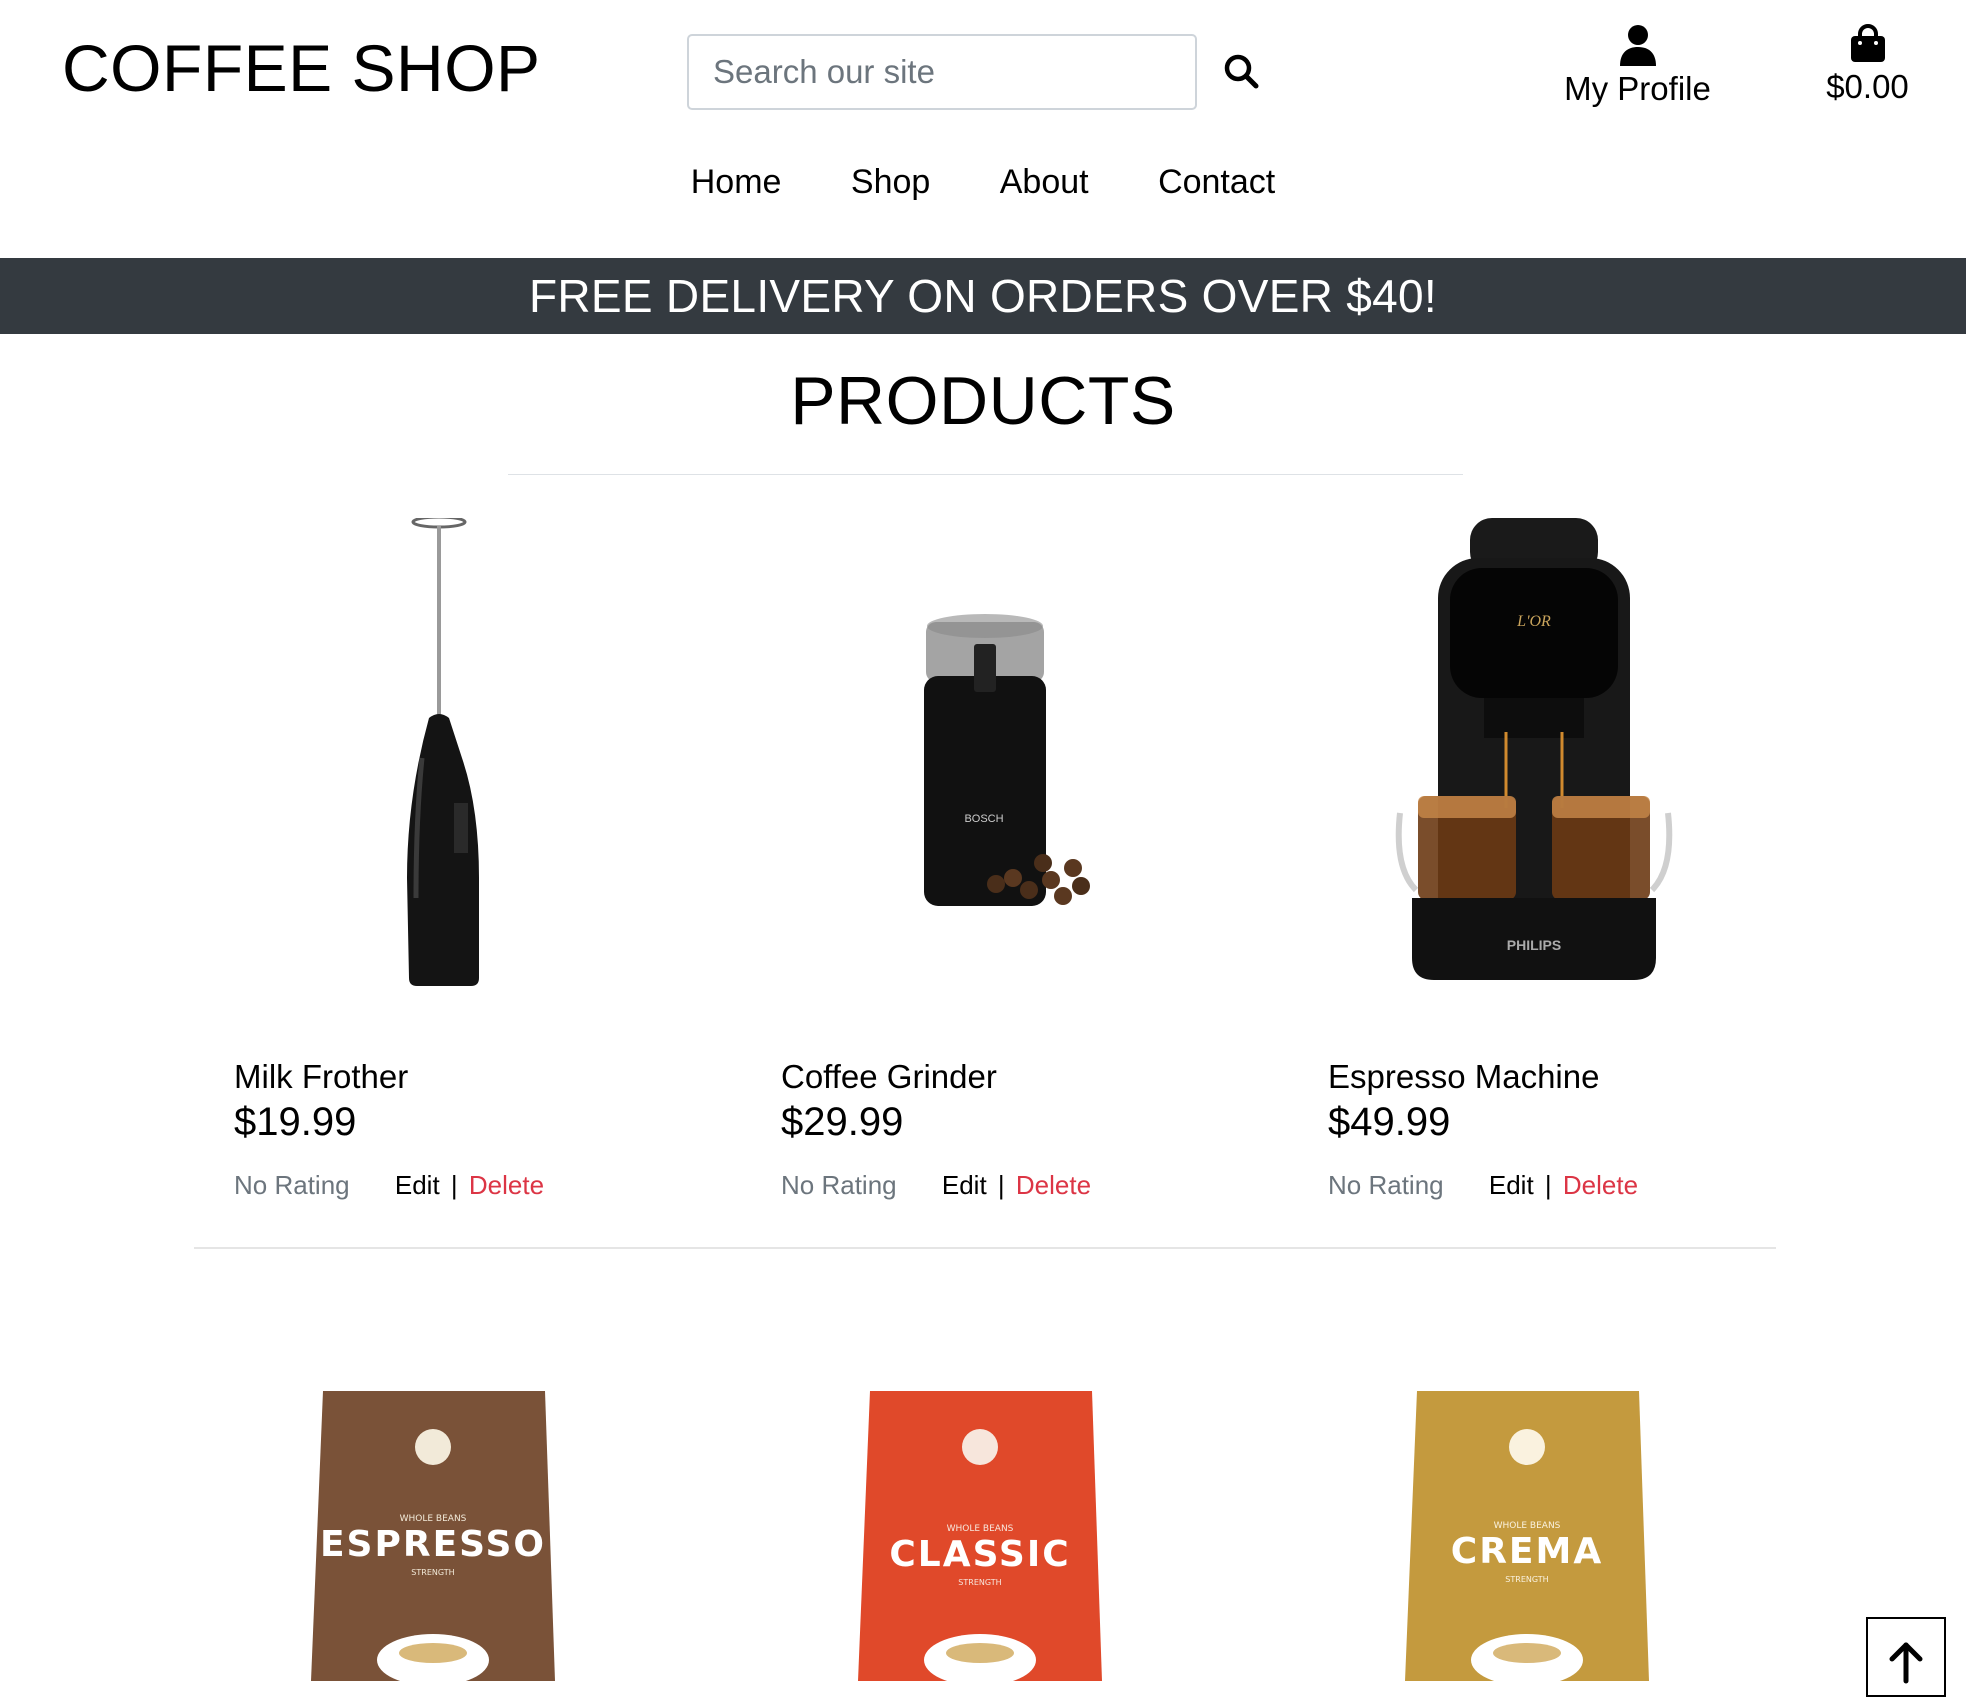  What do you see at coordinates (1533, 621) in the screenshot?
I see `machine-logo: L'OR` at bounding box center [1533, 621].